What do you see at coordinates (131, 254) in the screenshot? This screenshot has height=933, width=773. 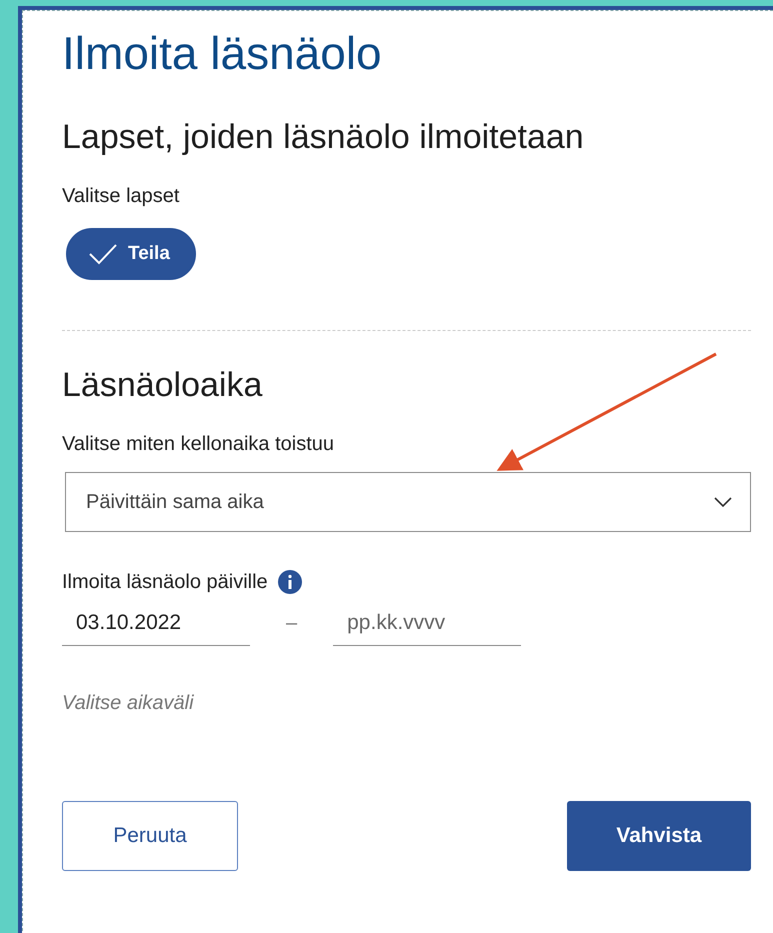 I see `child-chip: Teila` at bounding box center [131, 254].